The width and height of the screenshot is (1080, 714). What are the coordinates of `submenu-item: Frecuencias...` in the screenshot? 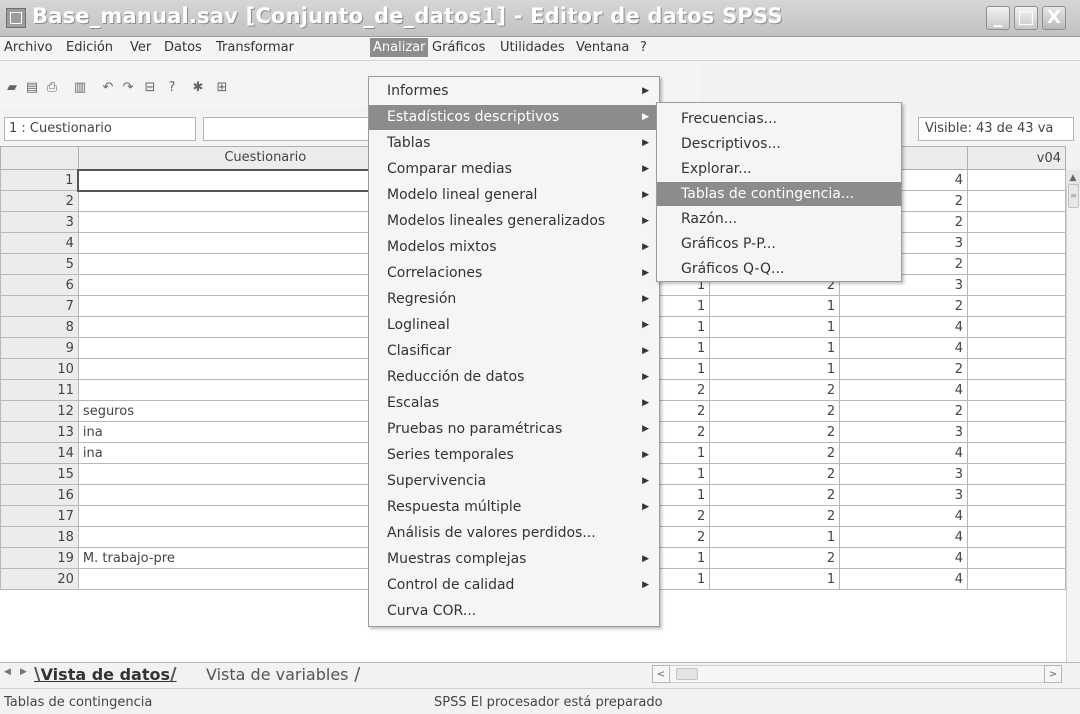 It's located at (779, 119).